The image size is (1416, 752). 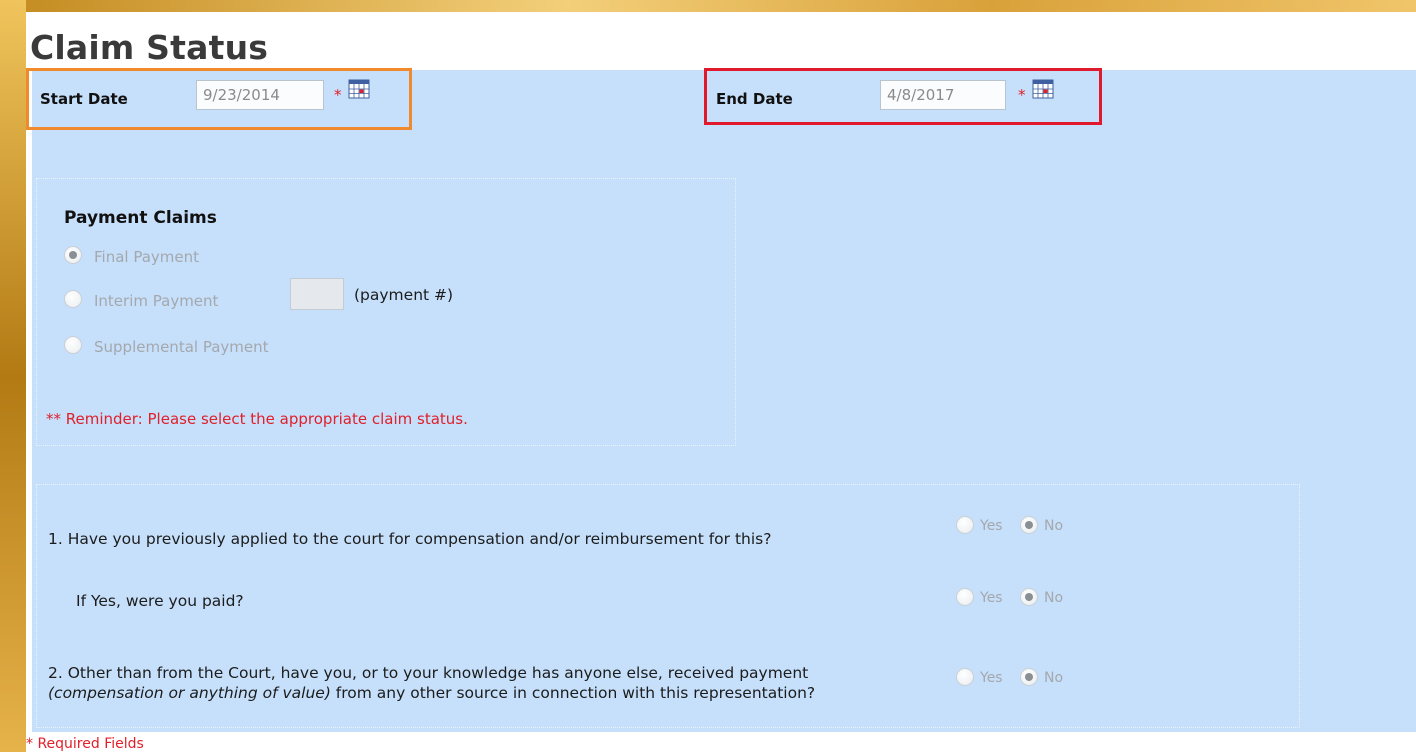 What do you see at coordinates (73, 299) in the screenshot?
I see `interim-payment-radio` at bounding box center [73, 299].